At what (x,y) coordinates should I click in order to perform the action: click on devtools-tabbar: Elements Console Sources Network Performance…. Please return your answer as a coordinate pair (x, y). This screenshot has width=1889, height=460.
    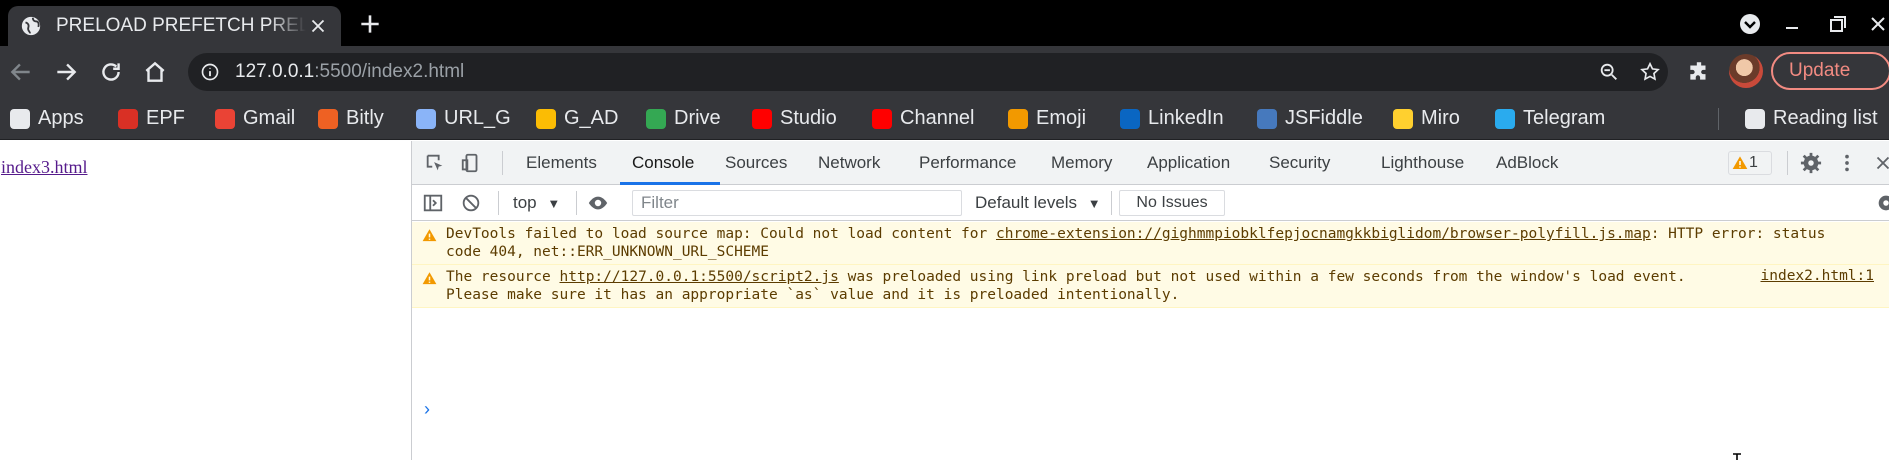
    Looking at the image, I should click on (1150, 163).